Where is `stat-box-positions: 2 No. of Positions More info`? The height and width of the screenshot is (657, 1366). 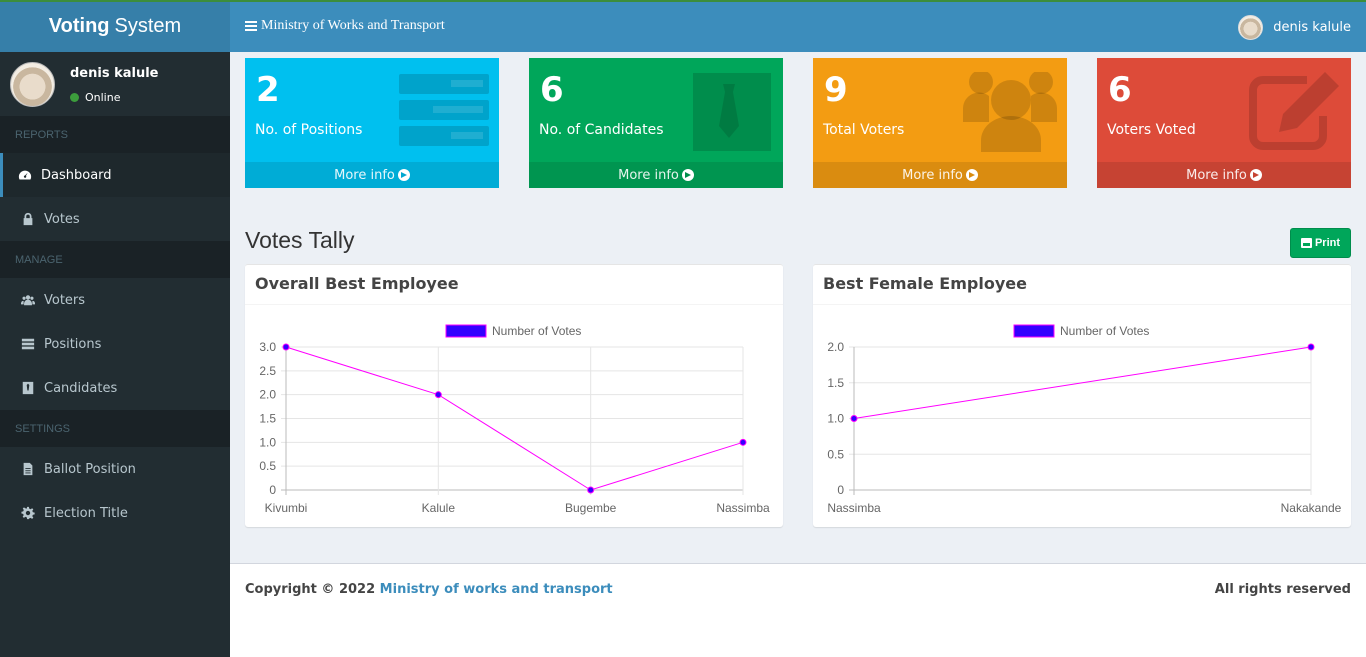
stat-box-positions: 2 No. of Positions More info is located at coordinates (372, 123).